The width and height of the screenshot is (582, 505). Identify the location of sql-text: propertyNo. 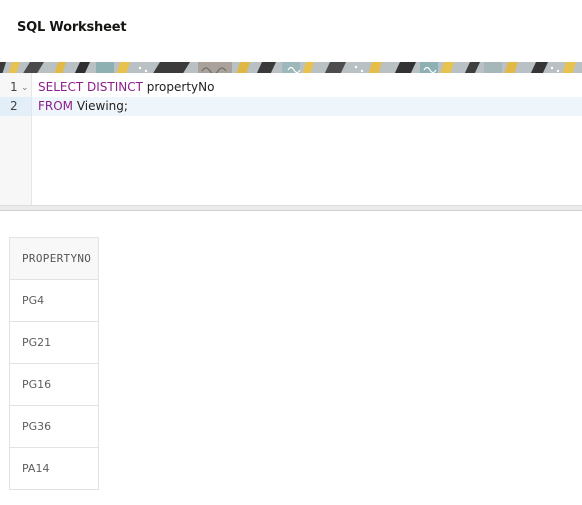
(178, 87).